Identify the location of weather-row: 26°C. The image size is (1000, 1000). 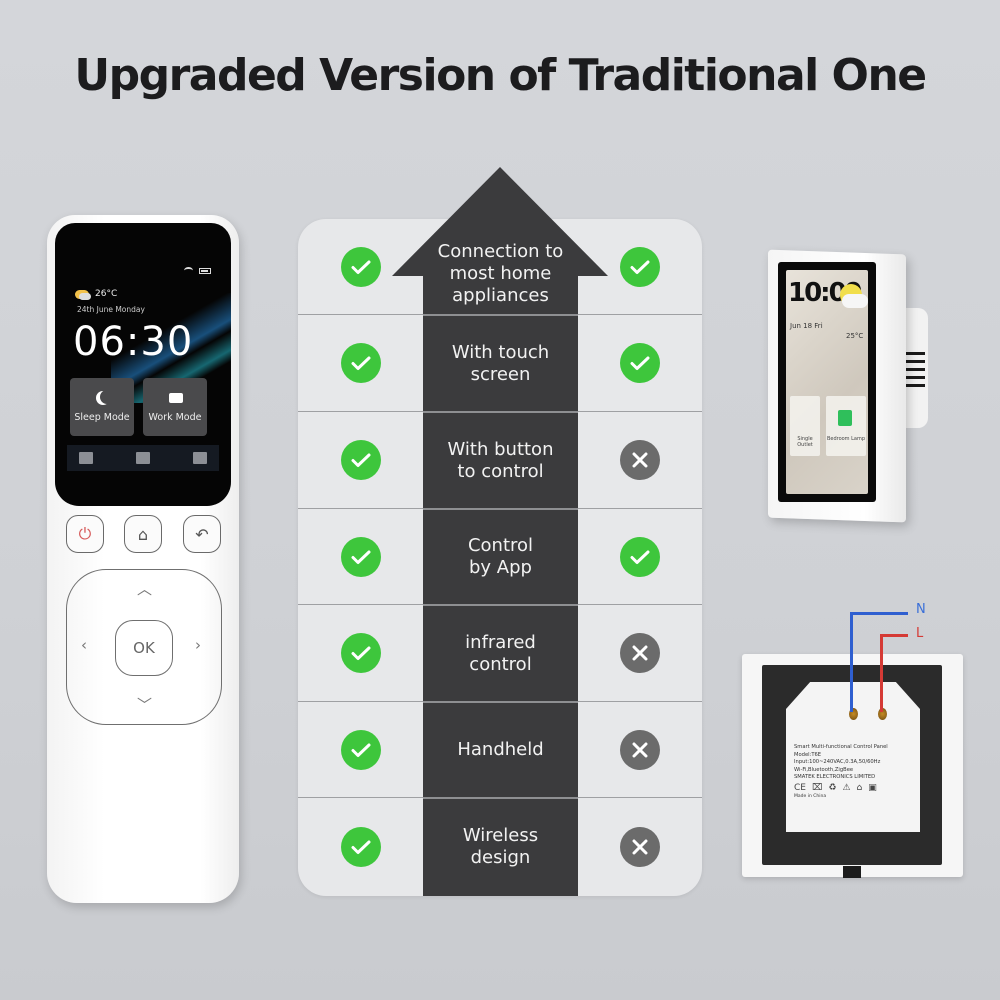
(96, 294).